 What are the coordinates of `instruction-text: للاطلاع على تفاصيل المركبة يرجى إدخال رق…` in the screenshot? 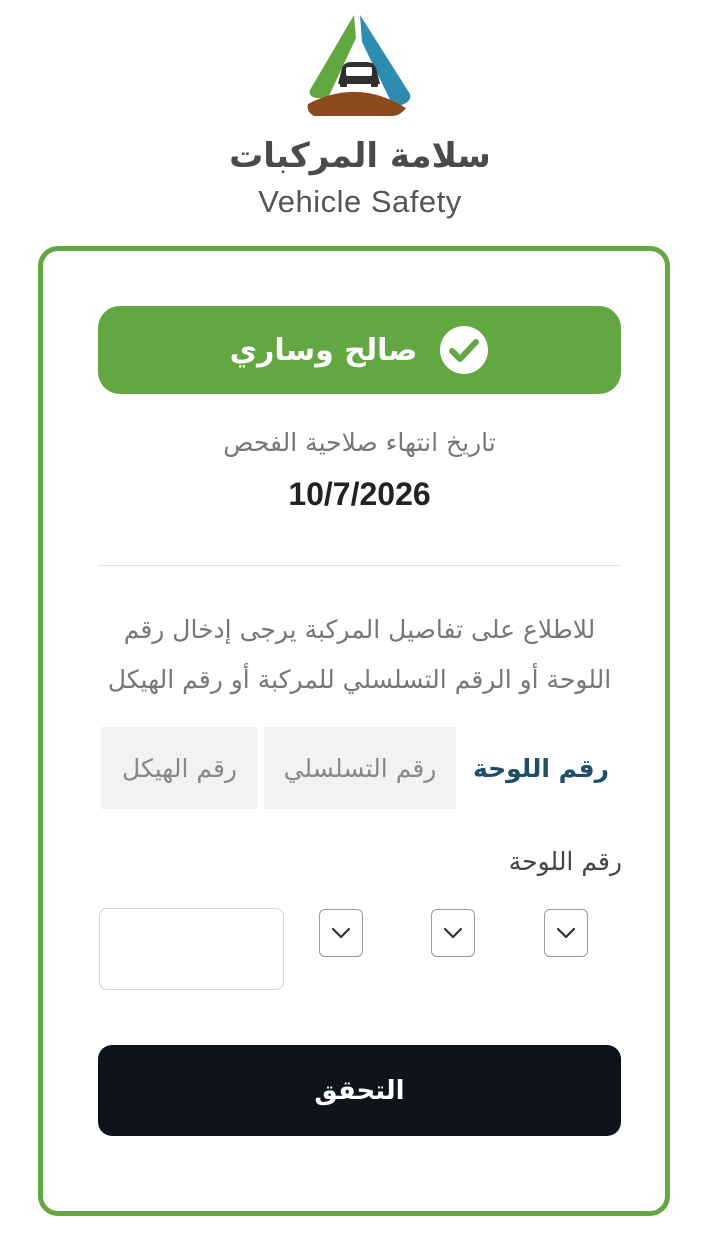 It's located at (359, 655).